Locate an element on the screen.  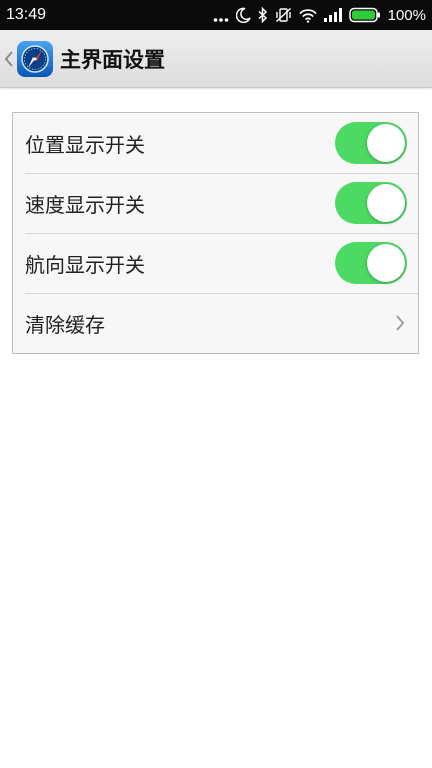
chevron-left-icon is located at coordinates (9, 59).